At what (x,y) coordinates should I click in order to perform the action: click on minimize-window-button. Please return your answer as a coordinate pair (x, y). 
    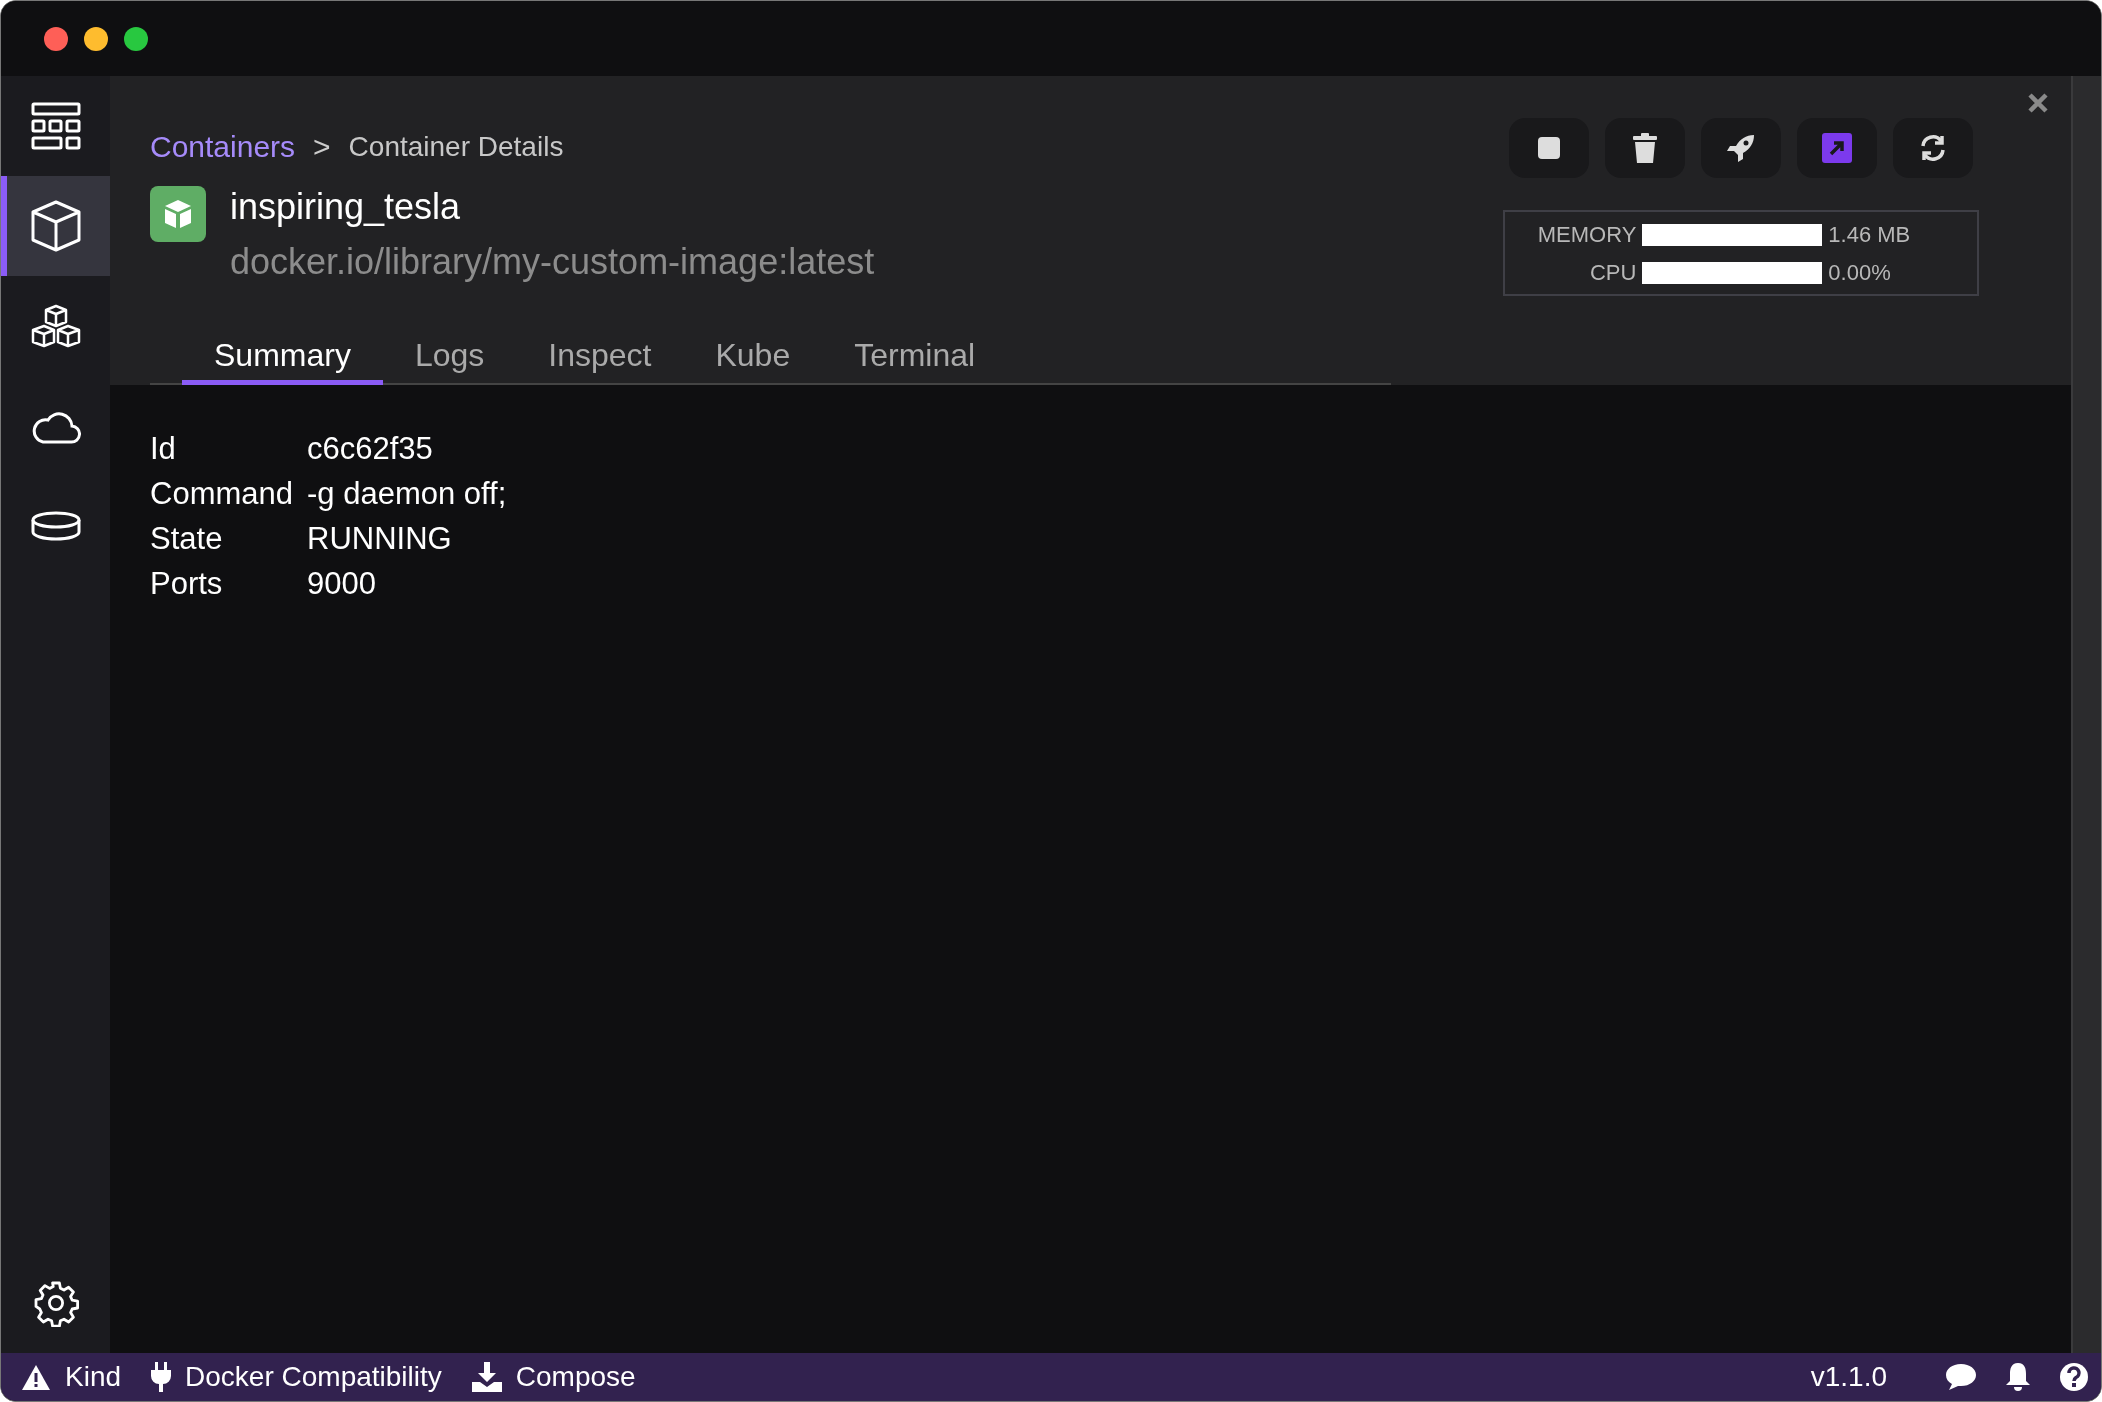
    Looking at the image, I should click on (96, 38).